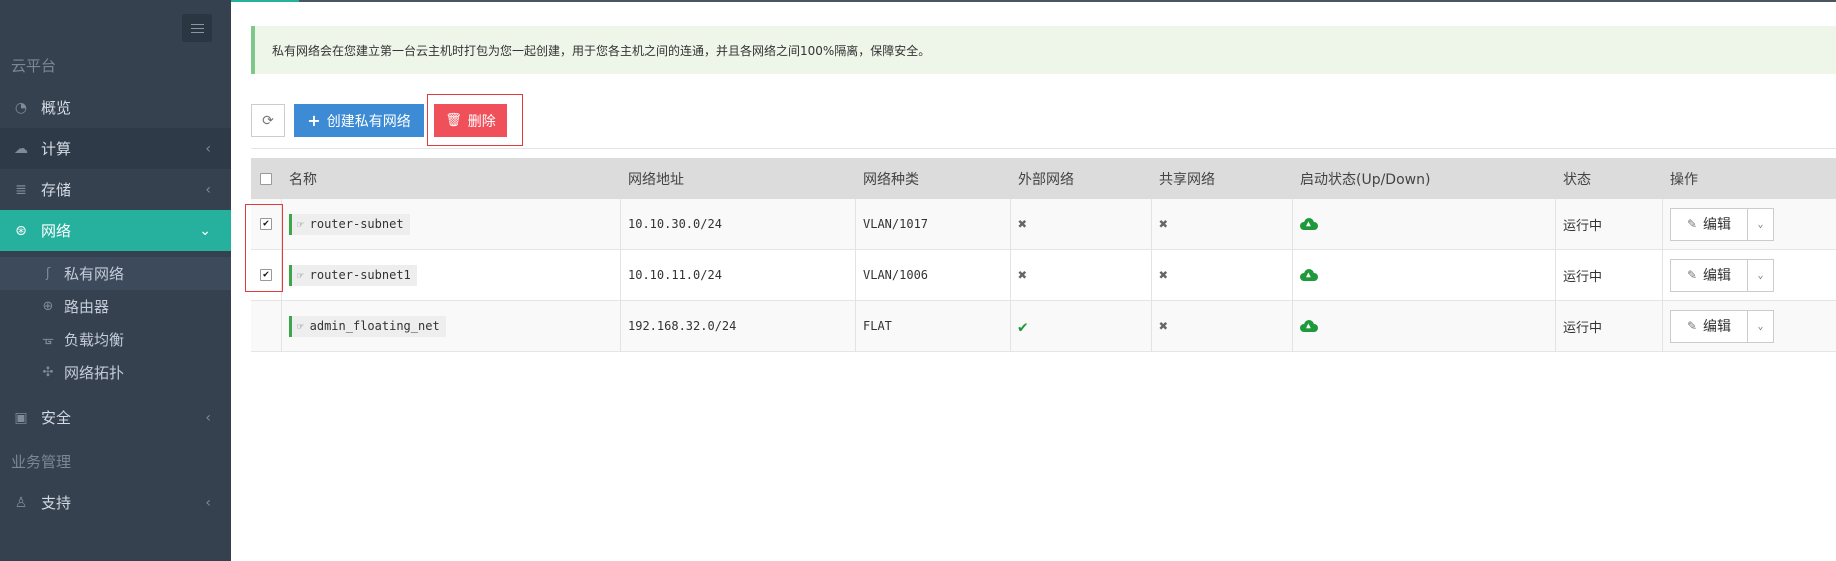  Describe the element at coordinates (360, 275) in the screenshot. I see `network-name-text: router-subnet1` at that location.